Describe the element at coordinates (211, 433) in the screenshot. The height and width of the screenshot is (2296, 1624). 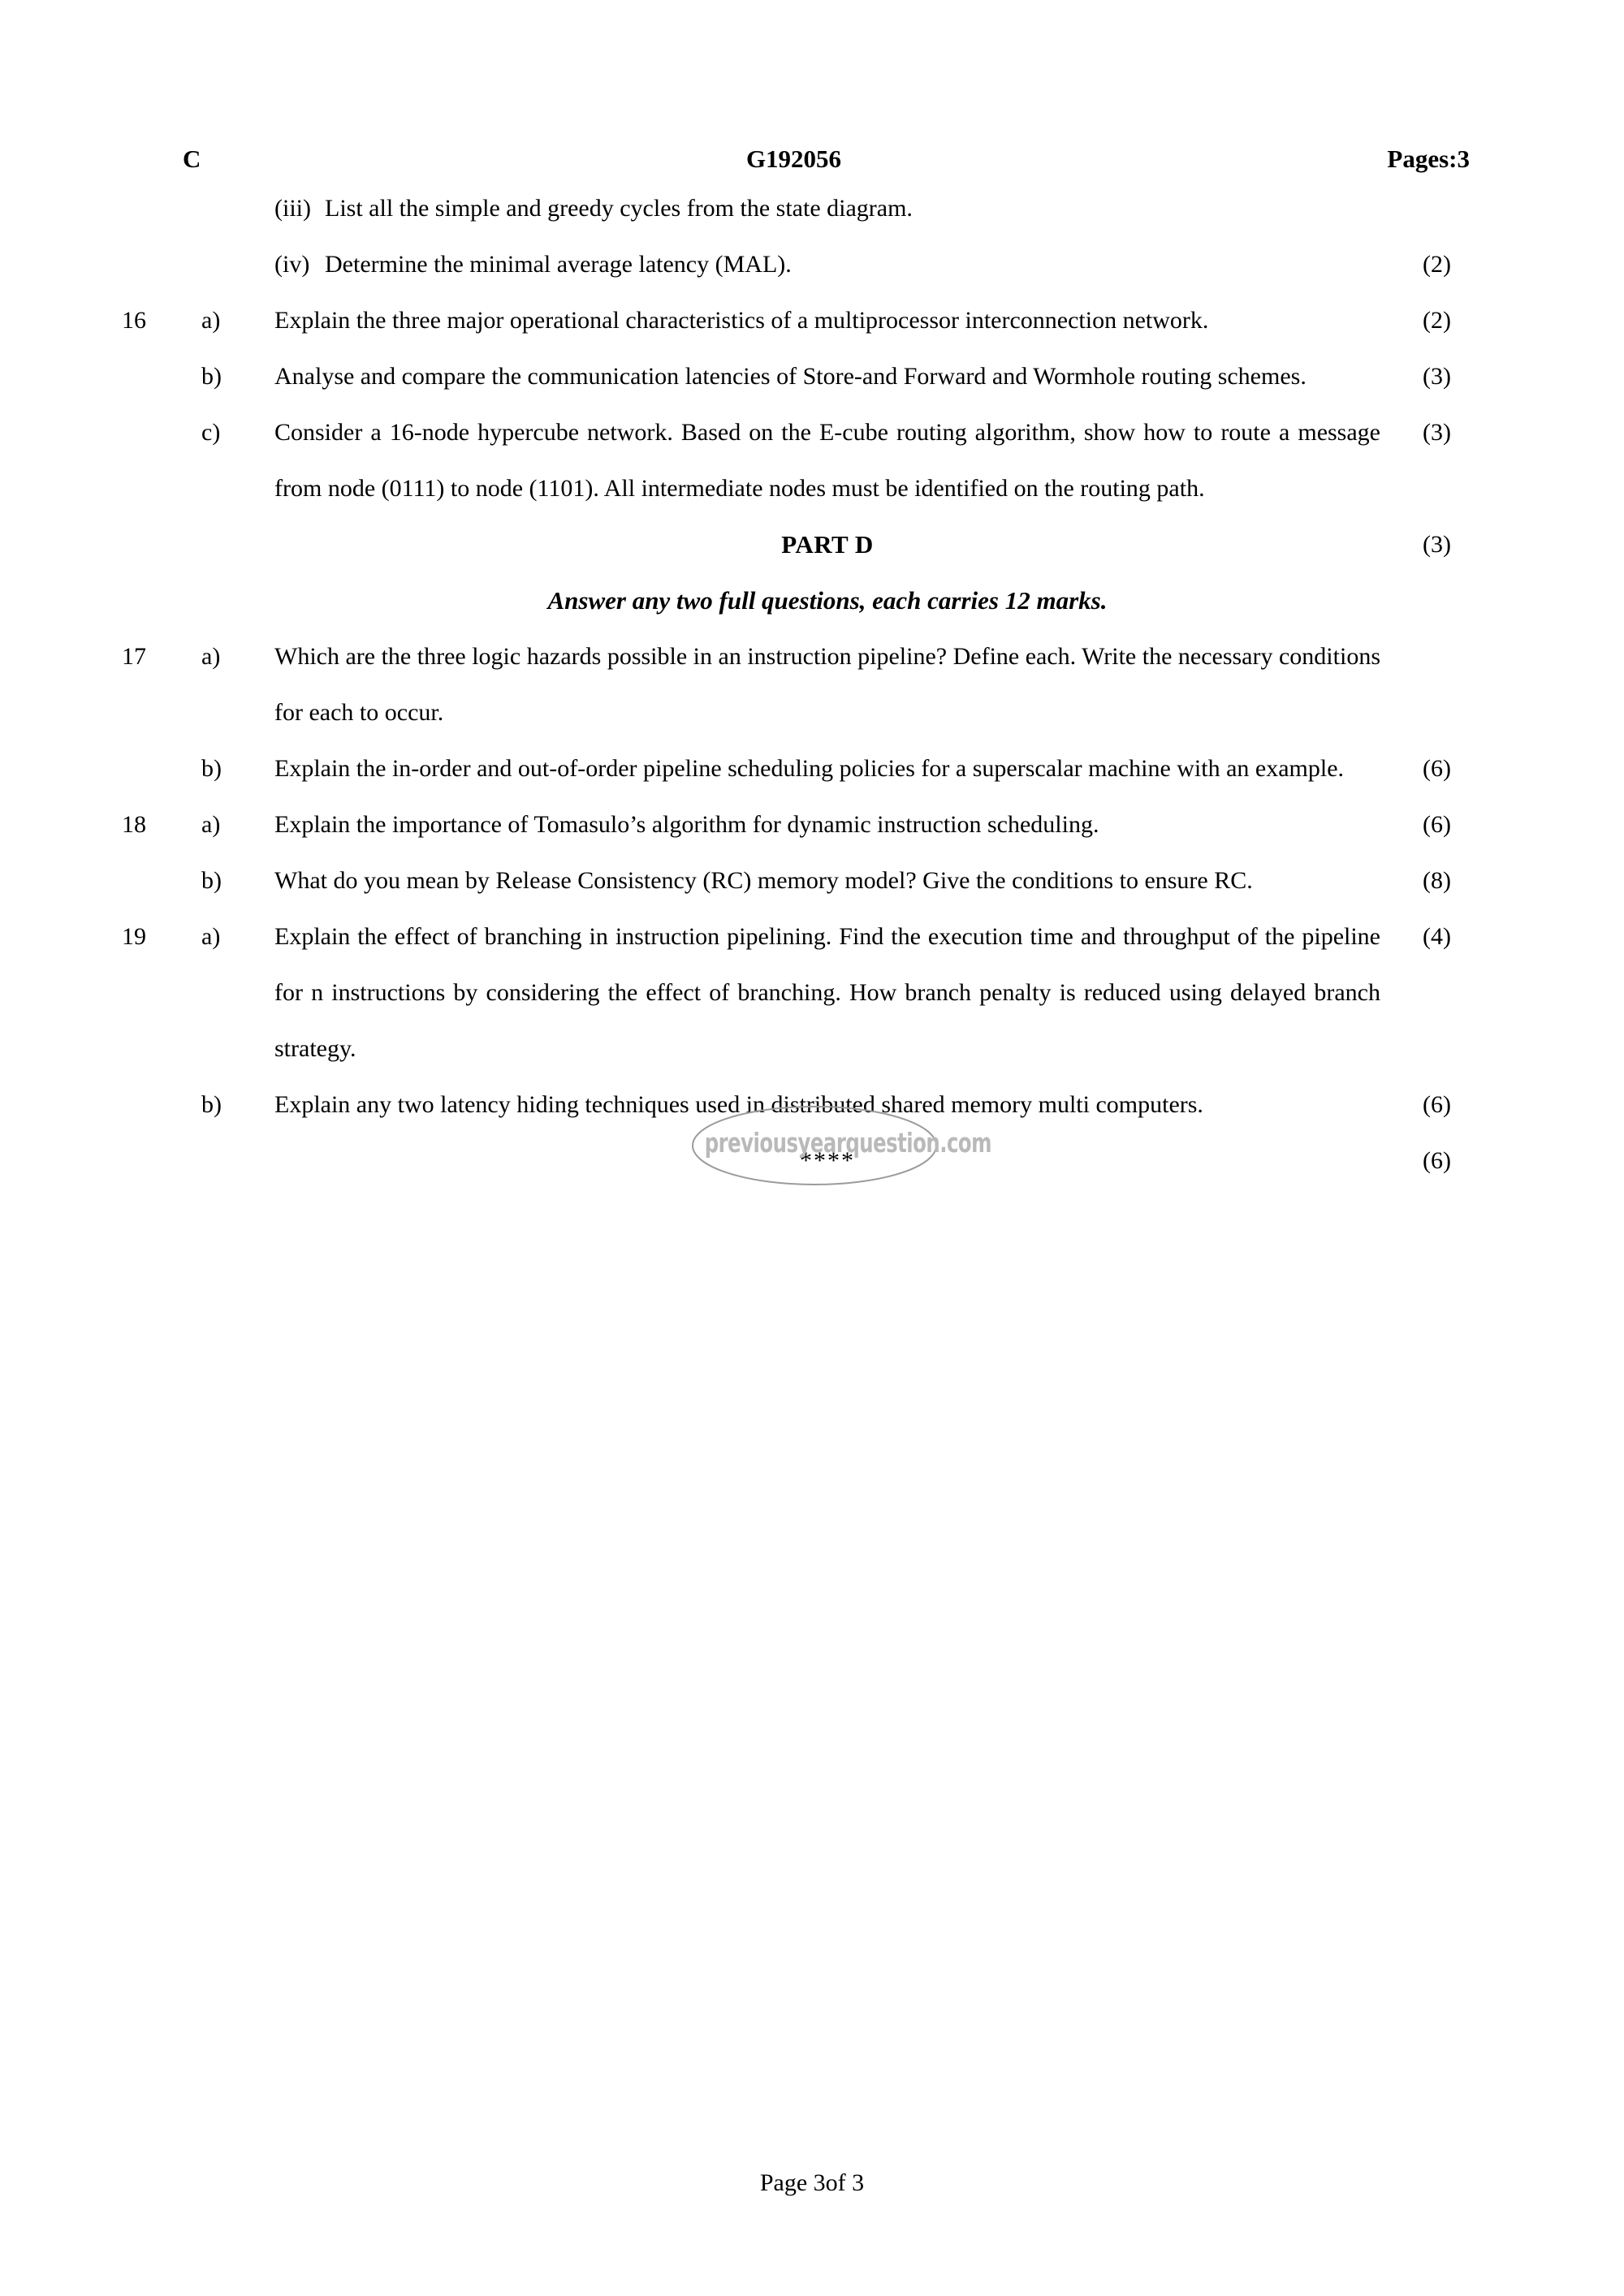
I see `question-sub-label: c)` at that location.